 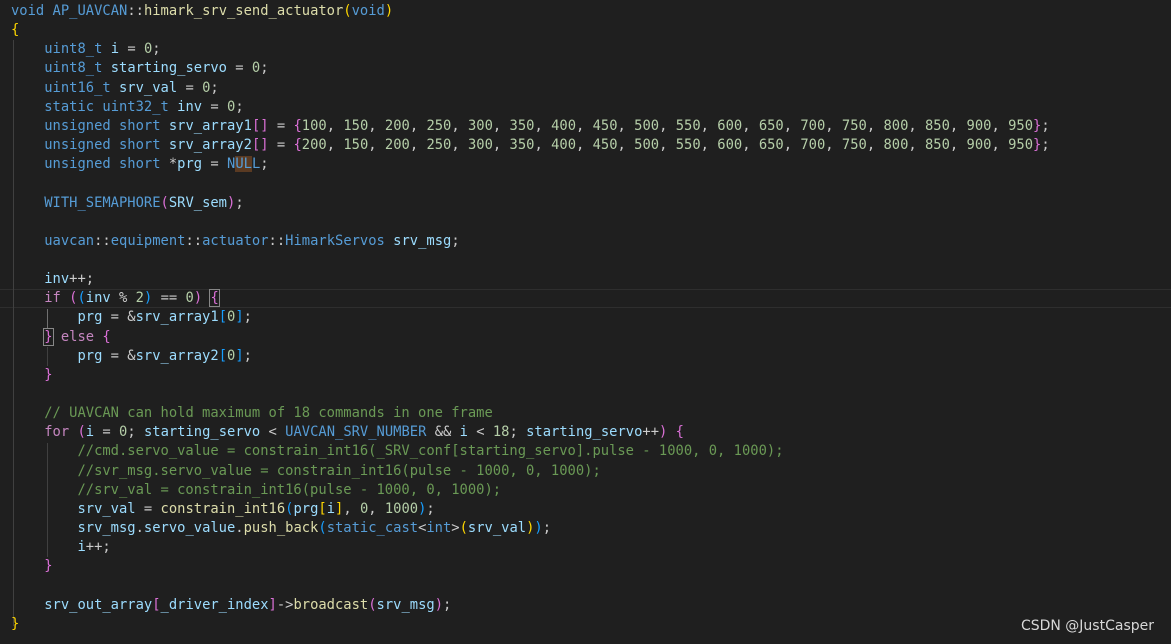 What do you see at coordinates (15, 30) in the screenshot?
I see `code-line: {` at bounding box center [15, 30].